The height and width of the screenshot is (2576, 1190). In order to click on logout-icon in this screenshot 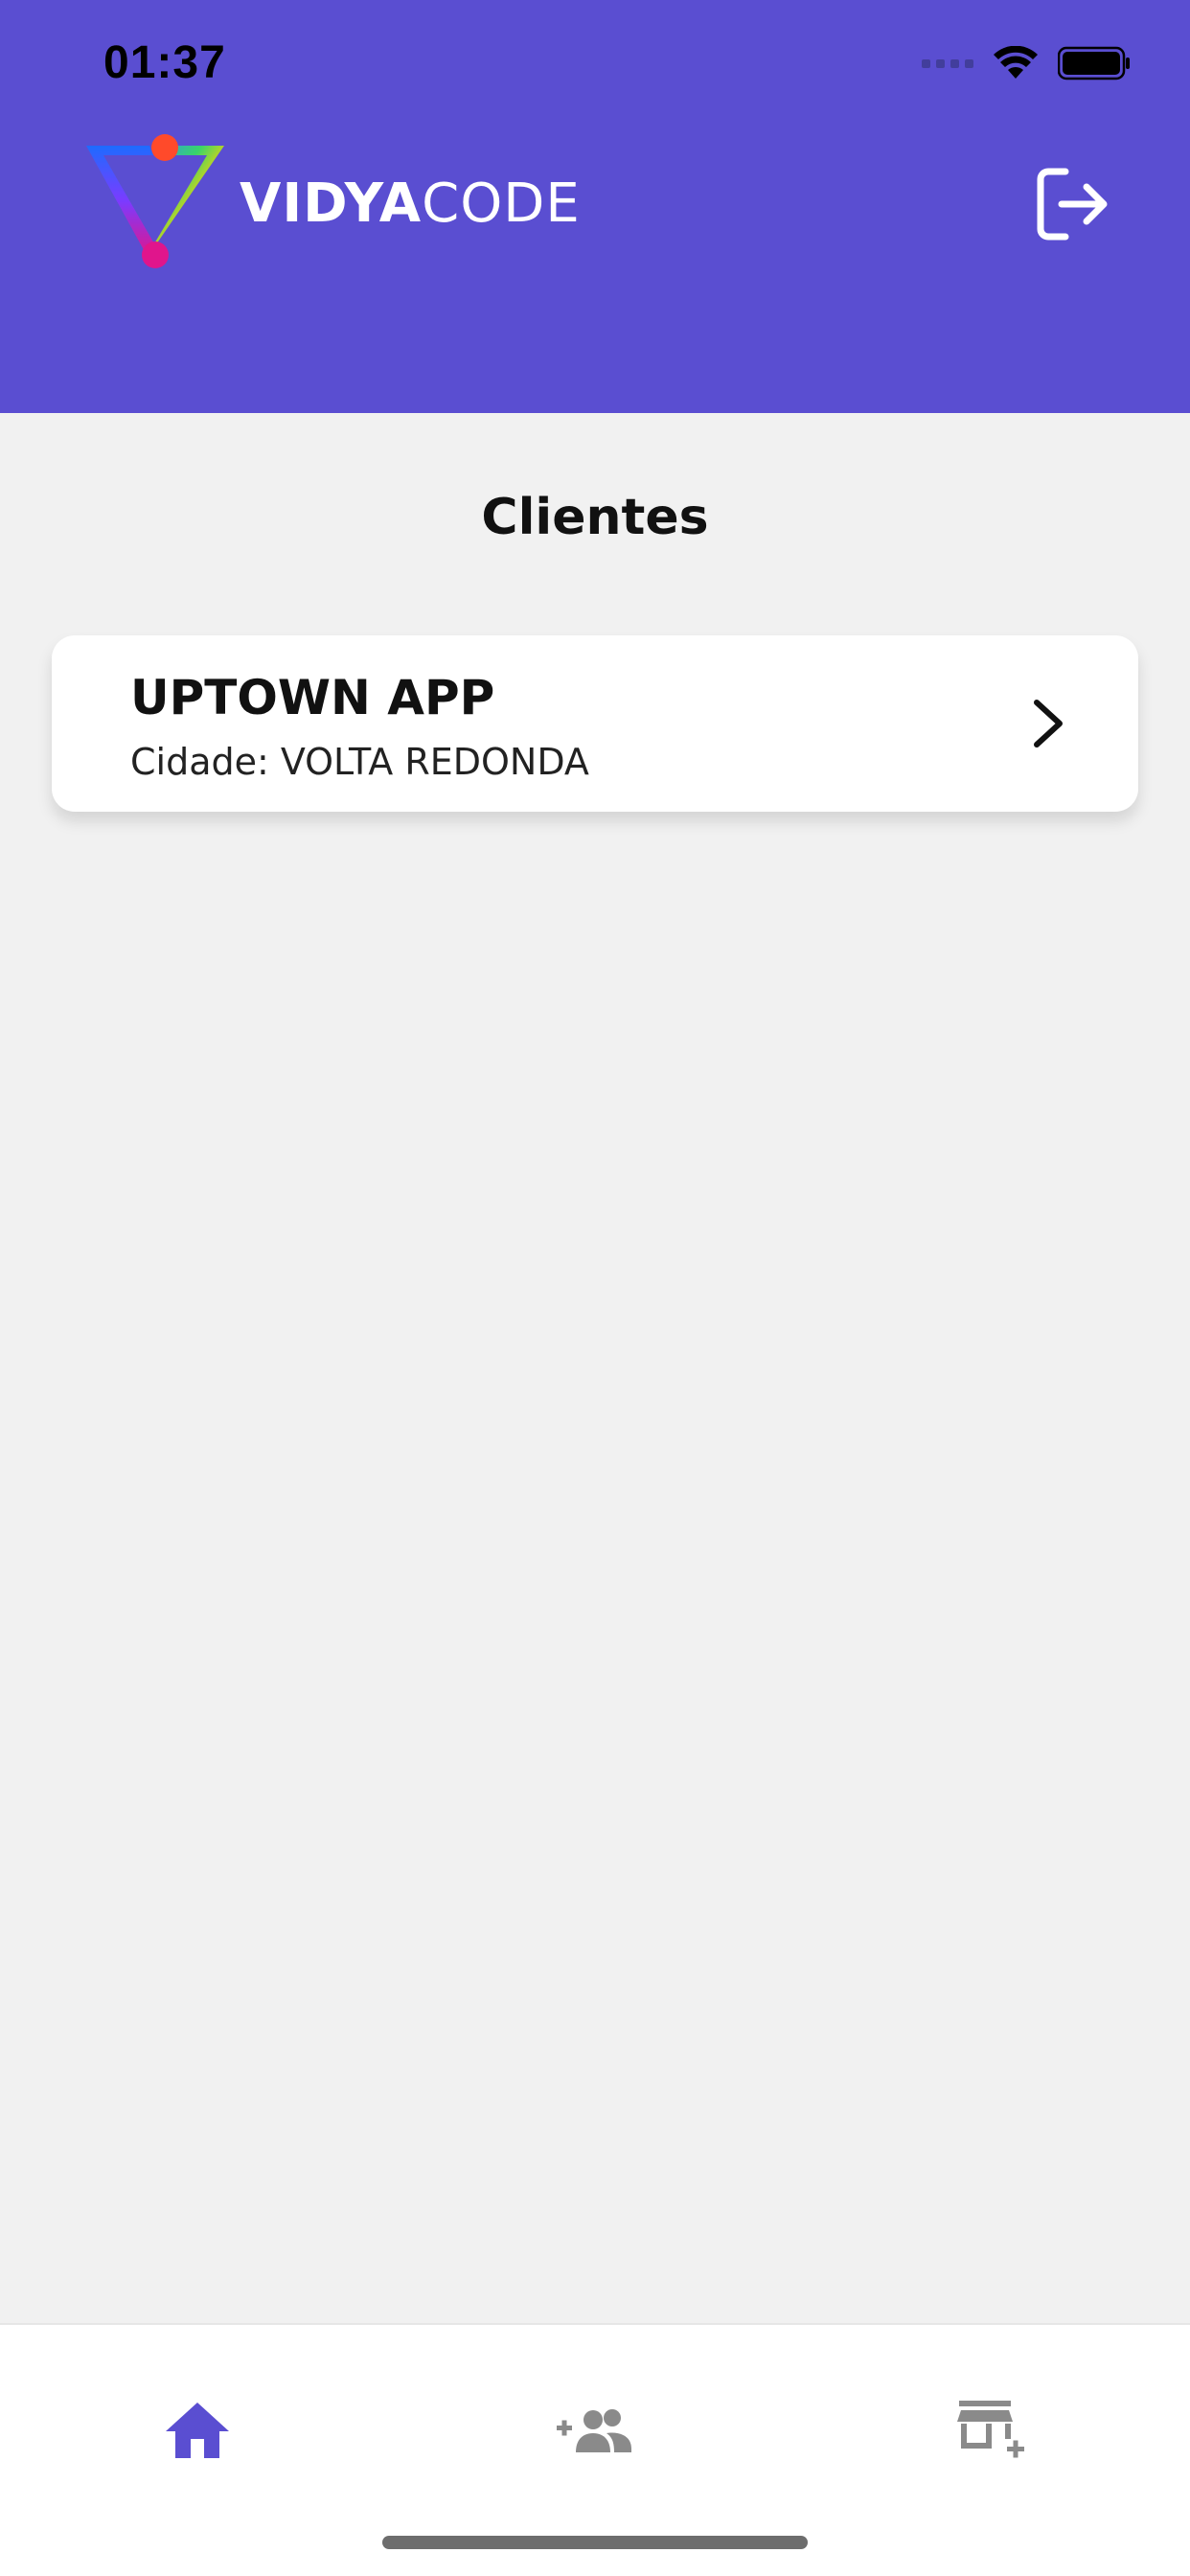, I will do `click(1072, 204)`.